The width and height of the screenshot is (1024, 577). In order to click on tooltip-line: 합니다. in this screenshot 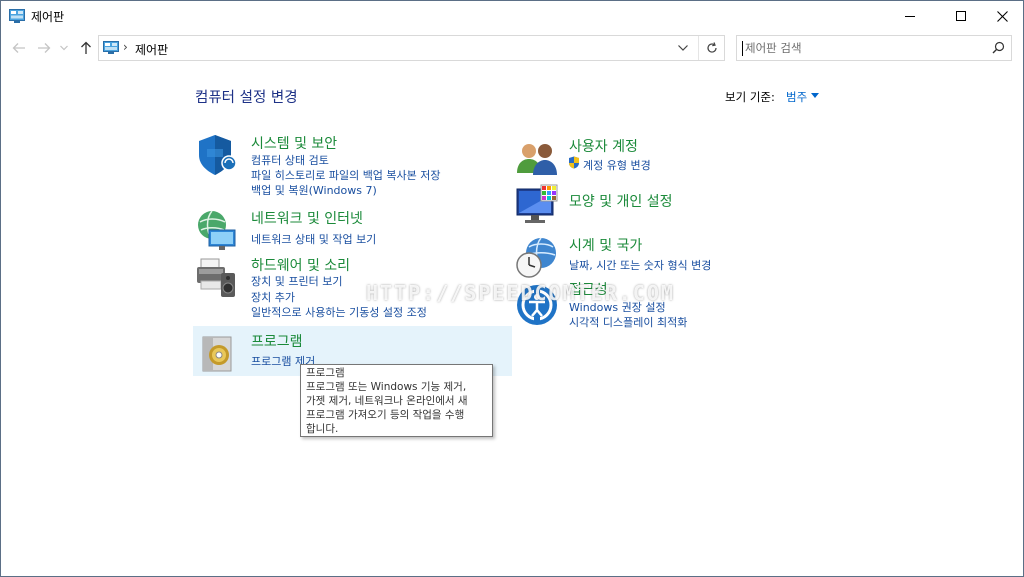, I will do `click(322, 429)`.